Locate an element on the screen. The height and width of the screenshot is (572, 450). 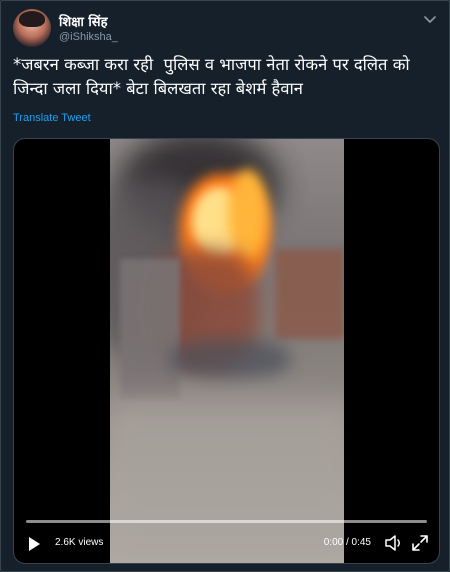
author-handle: @iShiksha_ is located at coordinates (88, 37).